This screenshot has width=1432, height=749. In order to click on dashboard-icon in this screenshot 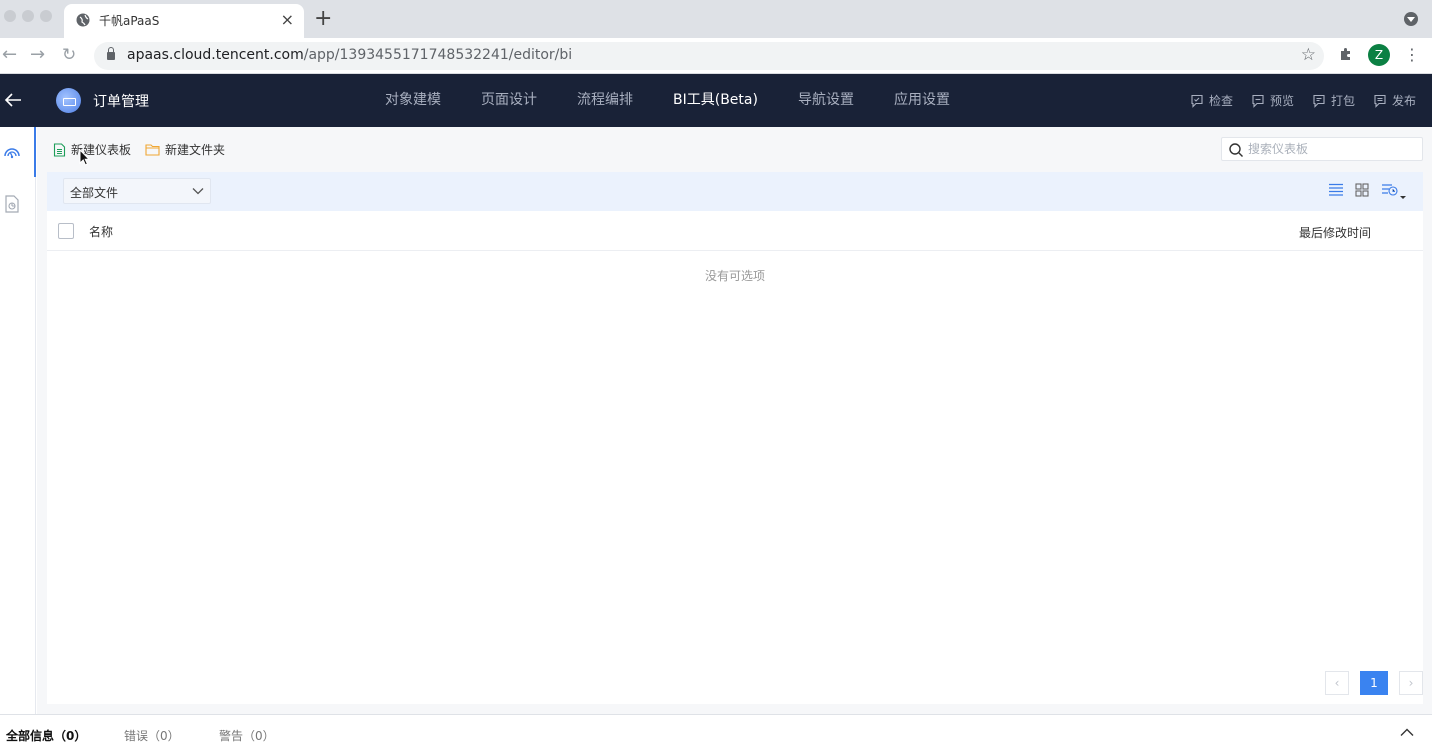, I will do `click(12, 153)`.